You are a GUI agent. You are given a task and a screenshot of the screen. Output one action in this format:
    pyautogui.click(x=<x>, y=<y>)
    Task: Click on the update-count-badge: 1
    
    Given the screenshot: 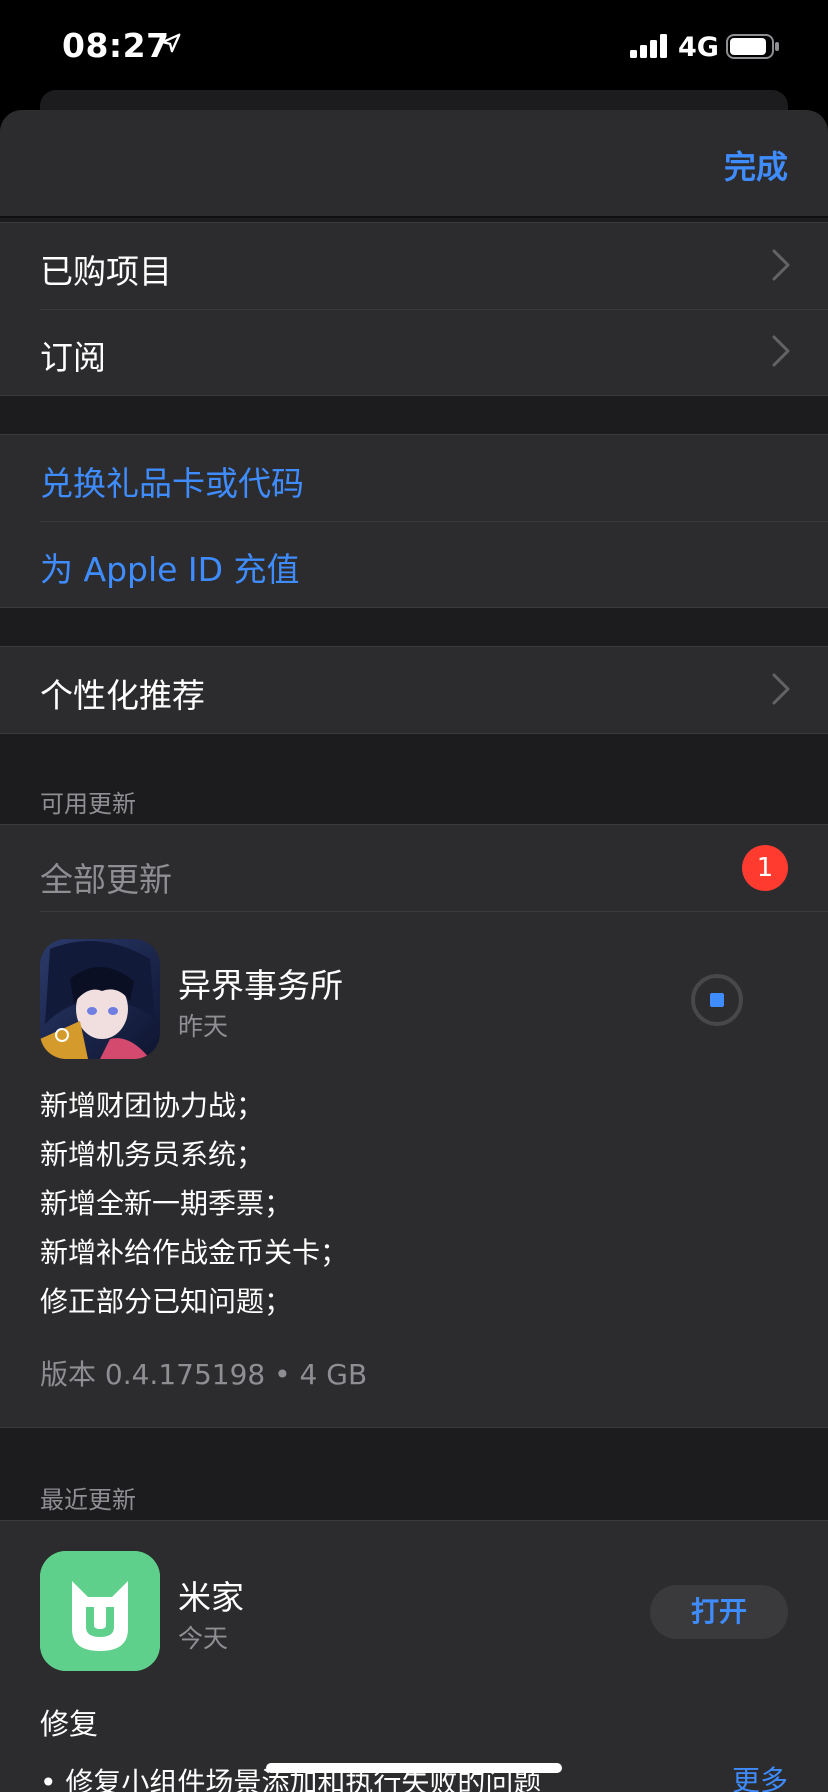 What is the action you would take?
    pyautogui.click(x=765, y=868)
    